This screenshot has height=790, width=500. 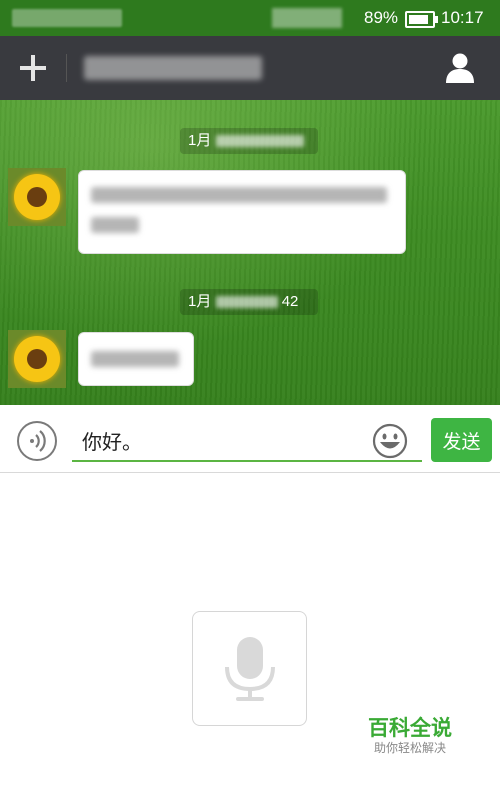 What do you see at coordinates (173, 68) in the screenshot?
I see `chat-title` at bounding box center [173, 68].